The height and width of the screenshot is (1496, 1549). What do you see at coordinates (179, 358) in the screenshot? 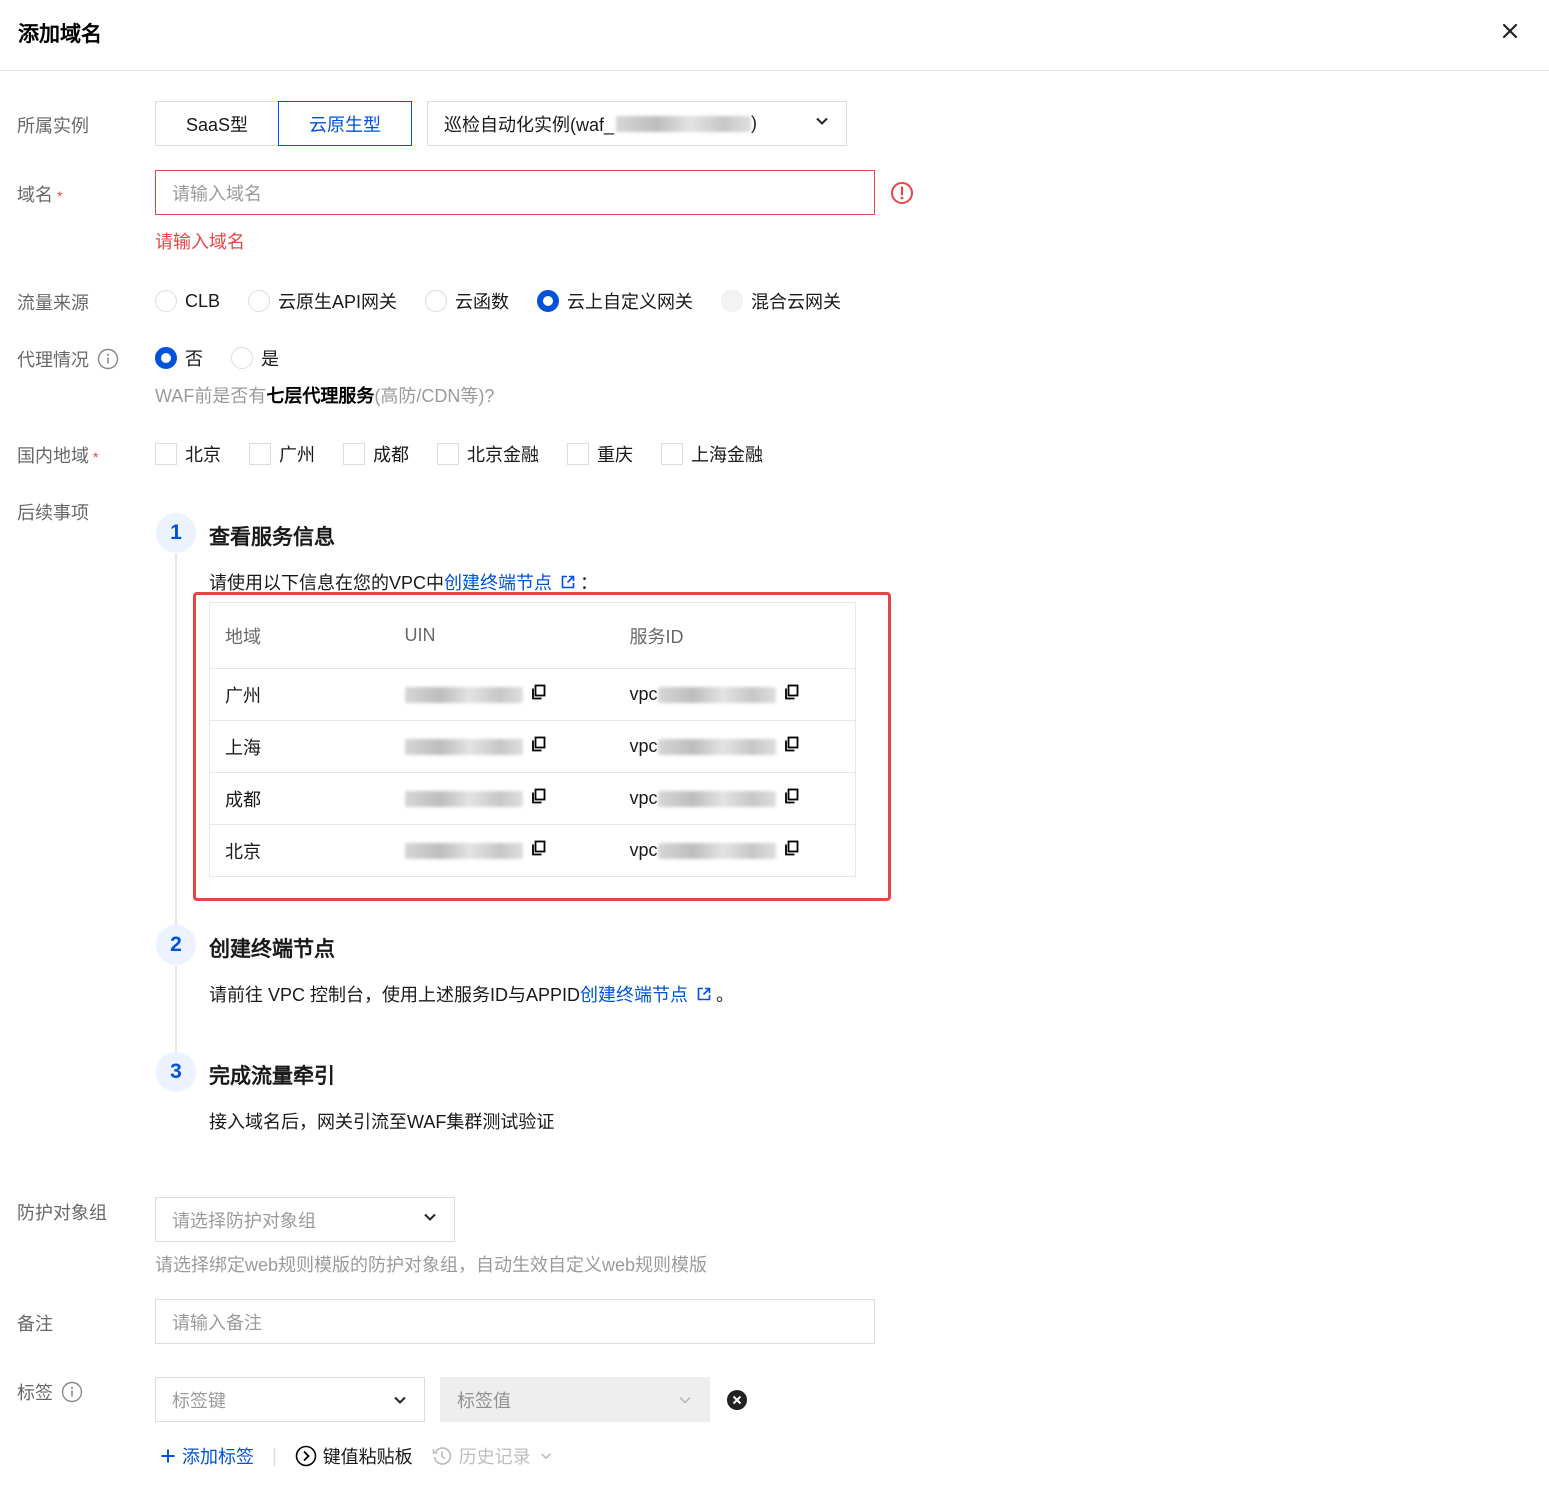
I see `proxy-option-no: 否` at bounding box center [179, 358].